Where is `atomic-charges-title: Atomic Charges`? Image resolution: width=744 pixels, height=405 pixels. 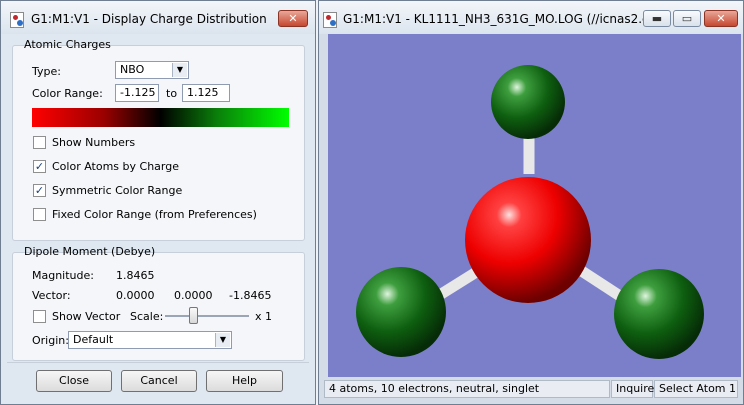 atomic-charges-title: Atomic Charges is located at coordinates (67, 44).